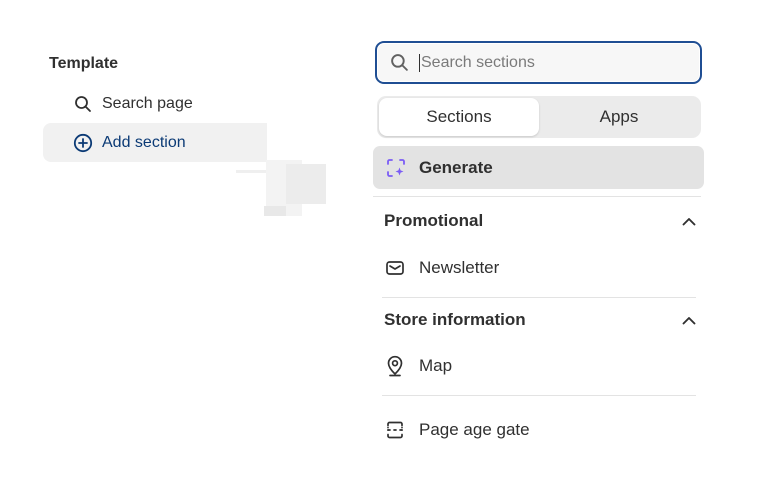  Describe the element at coordinates (549, 62) in the screenshot. I see `search-sections-input` at that location.